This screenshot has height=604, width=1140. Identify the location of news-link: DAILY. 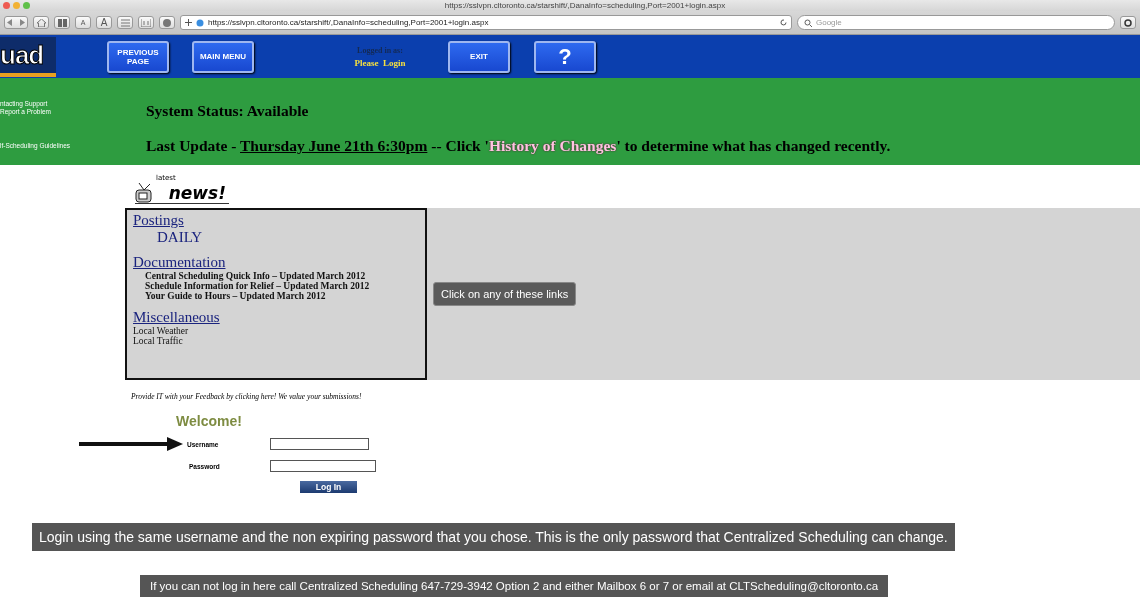
(180, 237).